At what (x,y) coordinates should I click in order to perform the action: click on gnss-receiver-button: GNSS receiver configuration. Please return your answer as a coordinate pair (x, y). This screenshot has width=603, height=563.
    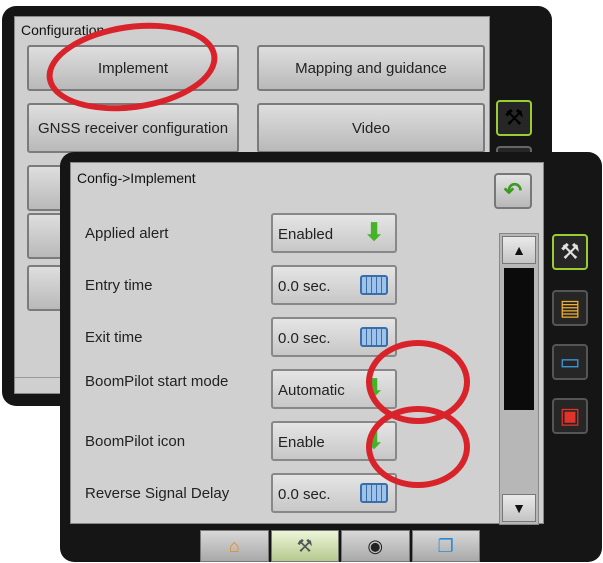
    Looking at the image, I should click on (133, 128).